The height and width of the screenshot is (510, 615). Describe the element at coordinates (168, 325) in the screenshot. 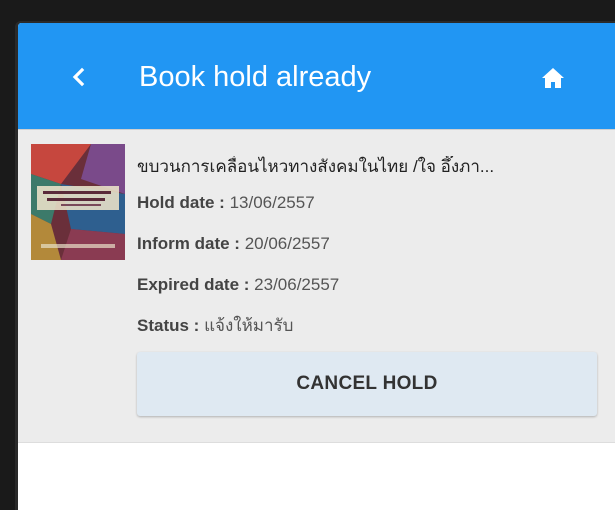

I see `status-label: Status :` at that location.